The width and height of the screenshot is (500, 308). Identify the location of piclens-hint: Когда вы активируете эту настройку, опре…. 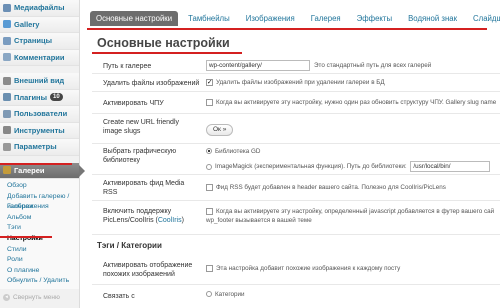
(355, 212).